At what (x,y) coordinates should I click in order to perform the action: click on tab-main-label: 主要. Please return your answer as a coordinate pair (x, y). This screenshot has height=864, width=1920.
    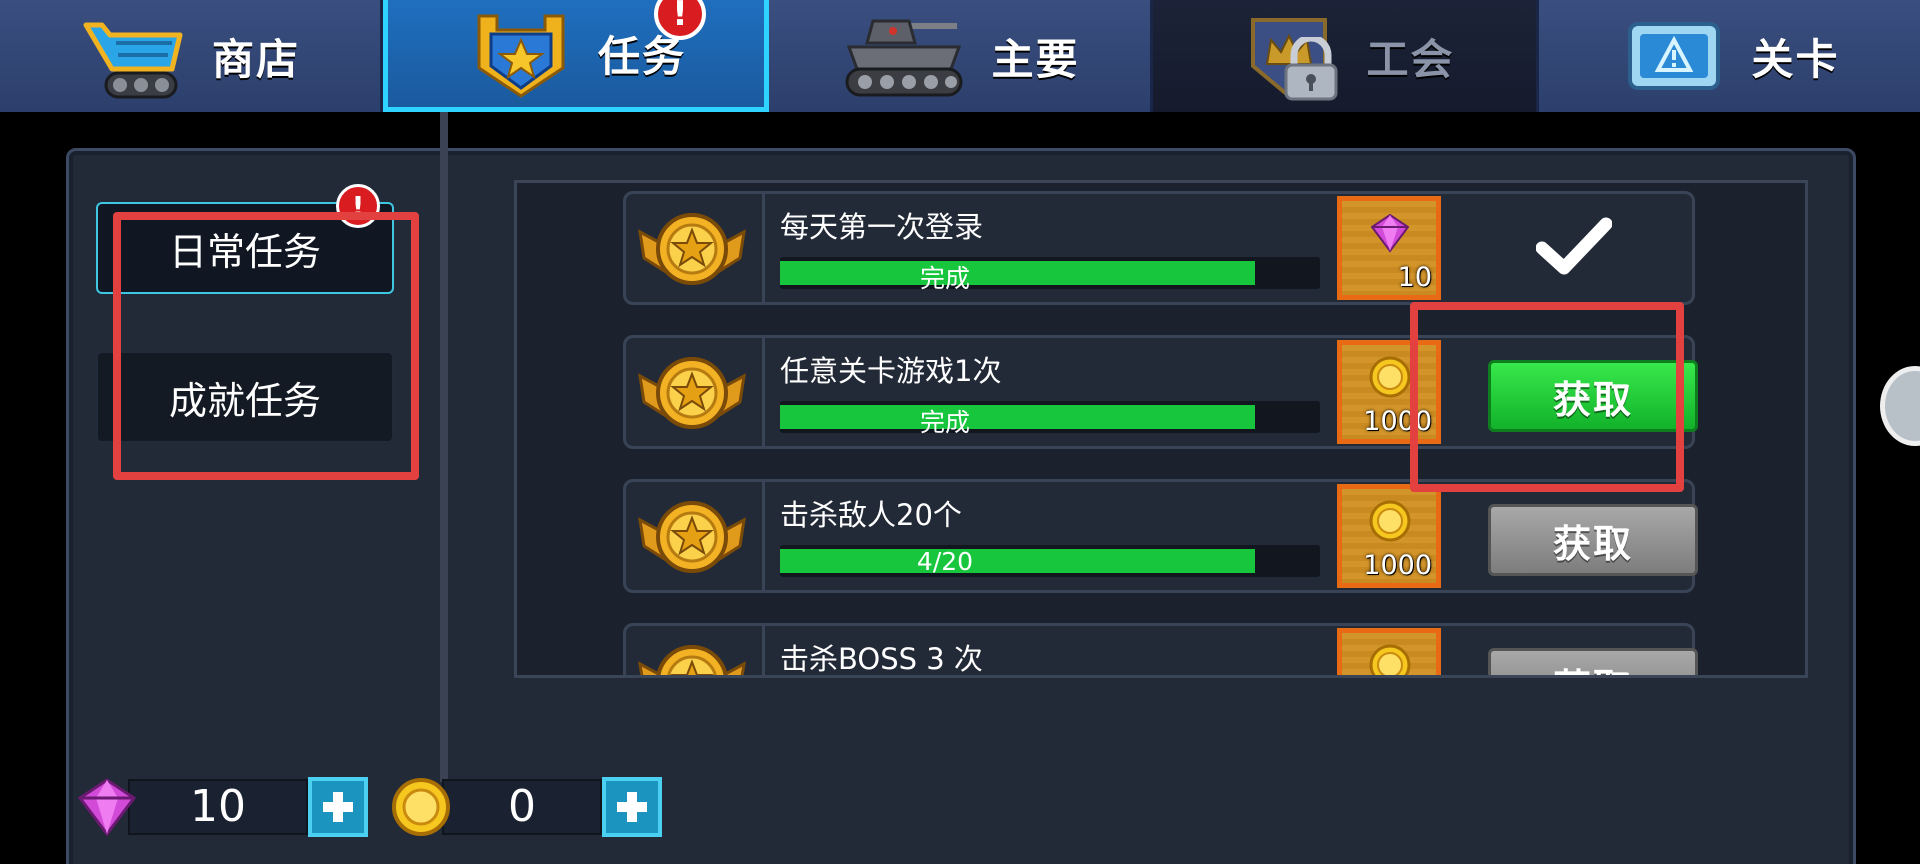
    Looking at the image, I should click on (1035, 59).